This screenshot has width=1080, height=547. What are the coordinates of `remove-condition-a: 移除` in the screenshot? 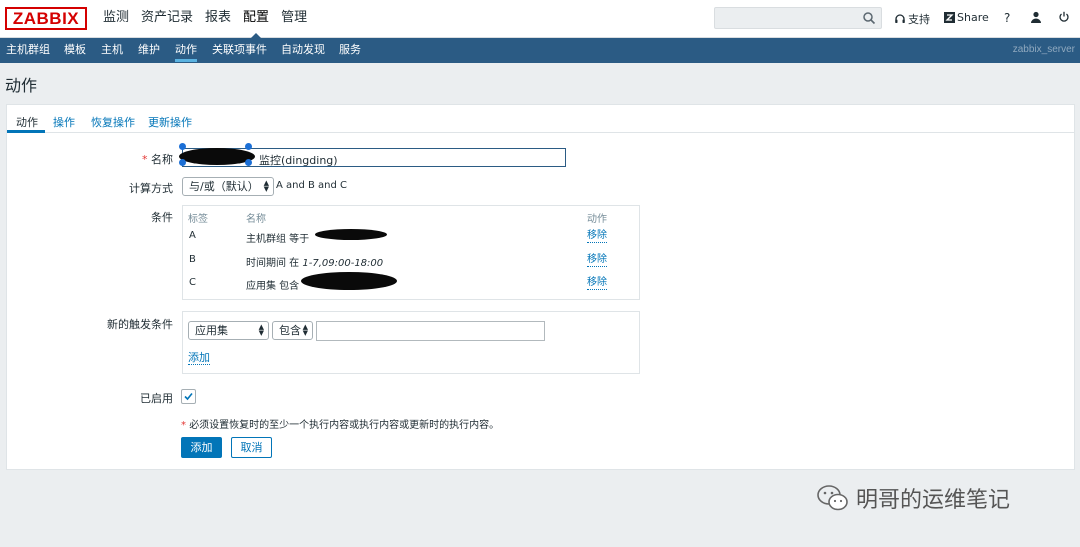 It's located at (597, 236).